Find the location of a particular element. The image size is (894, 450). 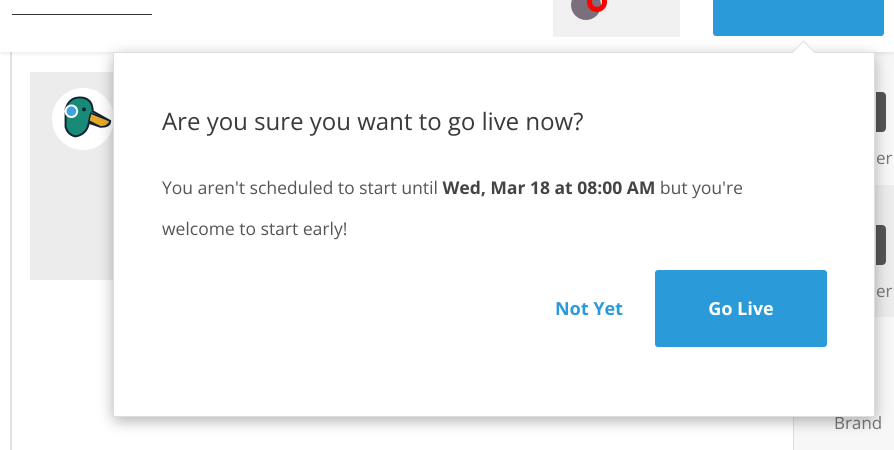

popover-message: You aren't scheduled to start until Wed, Mar 18 at 08:00 AM but you're welcome to start early! is located at coordinates (453, 209).